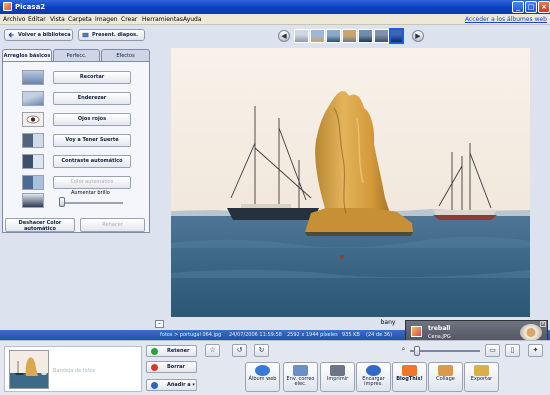 The image size is (550, 395). What do you see at coordinates (92, 161) in the screenshot?
I see `auto-contrast-button: Contraste automático` at bounding box center [92, 161].